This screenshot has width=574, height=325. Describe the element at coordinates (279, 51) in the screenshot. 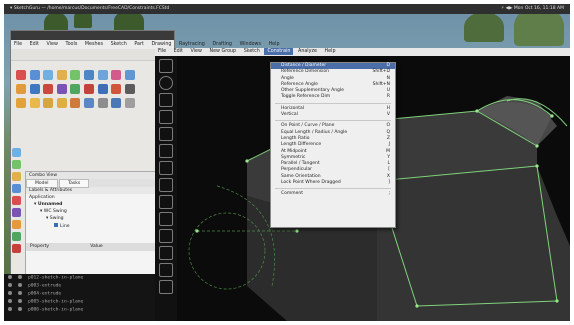

I see `menu-constrain: Constrain` at that location.